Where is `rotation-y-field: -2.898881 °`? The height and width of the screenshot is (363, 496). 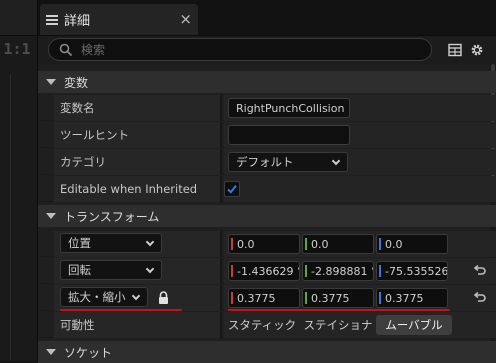 rotation-y-field: -2.898881 ° is located at coordinates (338, 271).